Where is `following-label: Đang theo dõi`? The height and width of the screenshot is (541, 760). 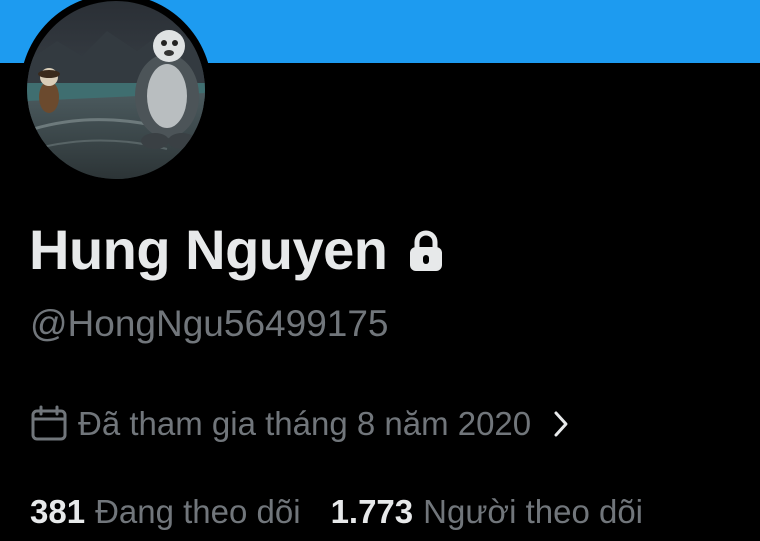
following-label: Đang theo dõi is located at coordinates (198, 511).